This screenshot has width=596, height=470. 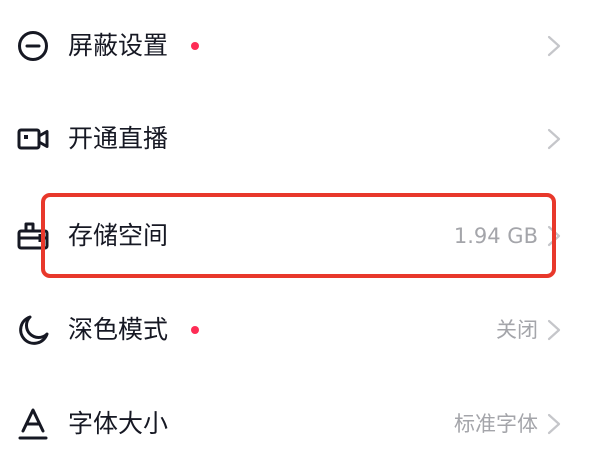 I want to click on video-camera-icon, so click(x=33, y=139).